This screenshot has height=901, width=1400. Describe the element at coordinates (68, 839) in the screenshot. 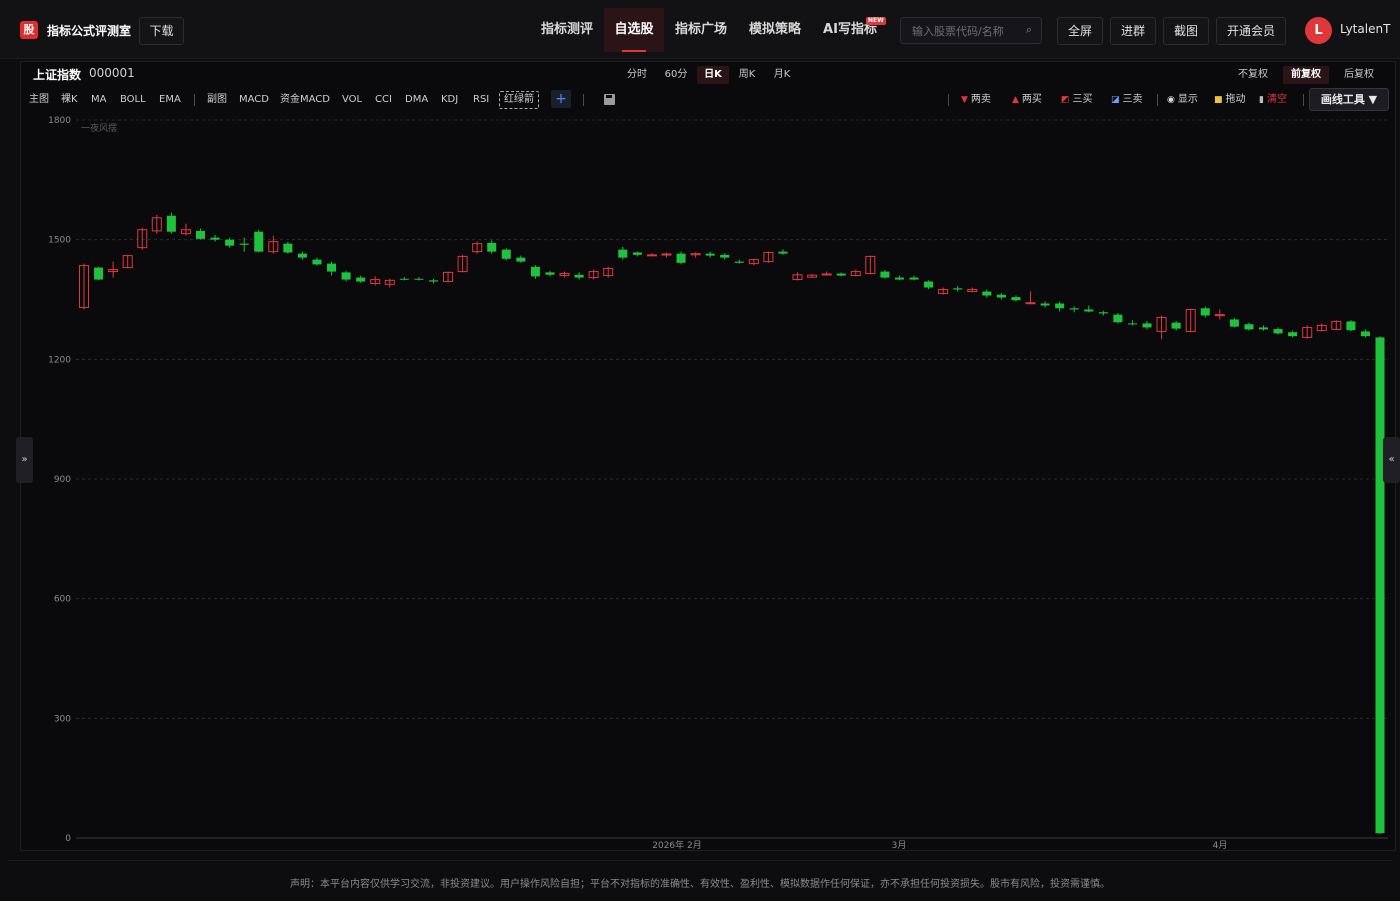

I see `y-tick-label: 0` at that location.